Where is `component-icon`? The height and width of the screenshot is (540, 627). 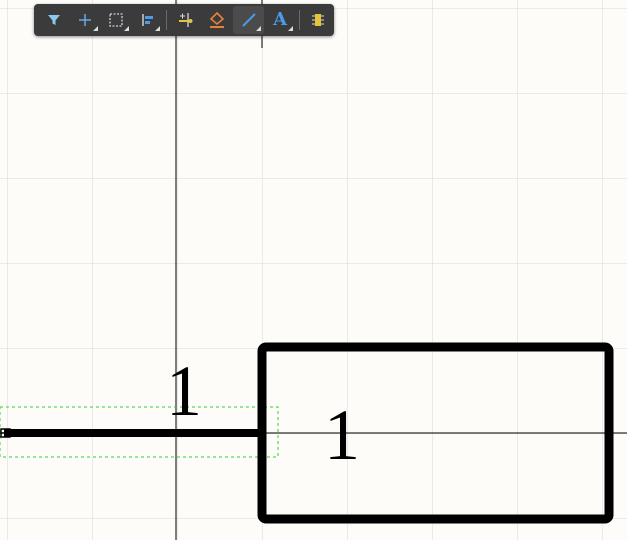 component-icon is located at coordinates (318, 20).